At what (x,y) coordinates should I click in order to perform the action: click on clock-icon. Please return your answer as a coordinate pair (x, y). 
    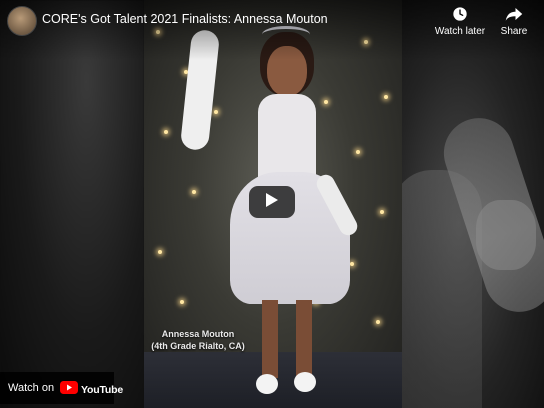
    Looking at the image, I should click on (460, 14).